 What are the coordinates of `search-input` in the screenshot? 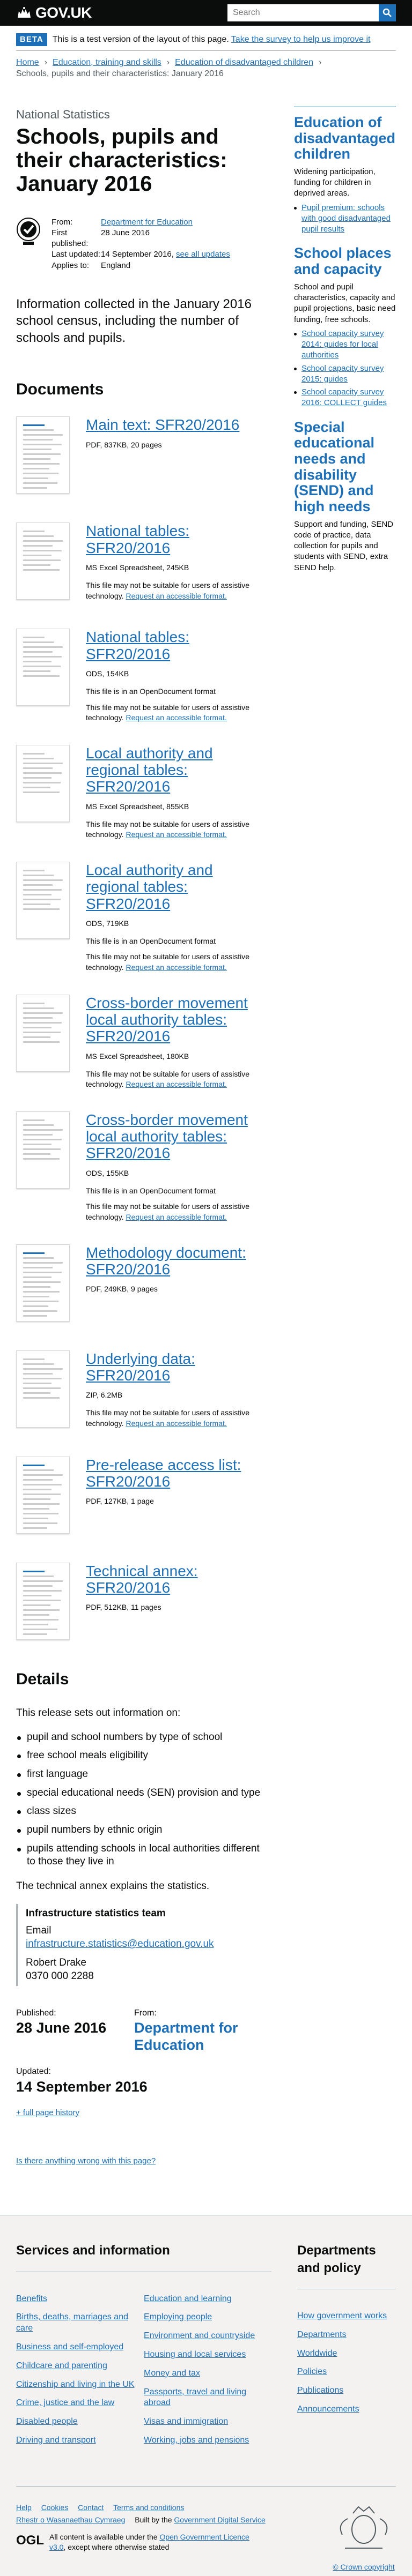 It's located at (303, 12).